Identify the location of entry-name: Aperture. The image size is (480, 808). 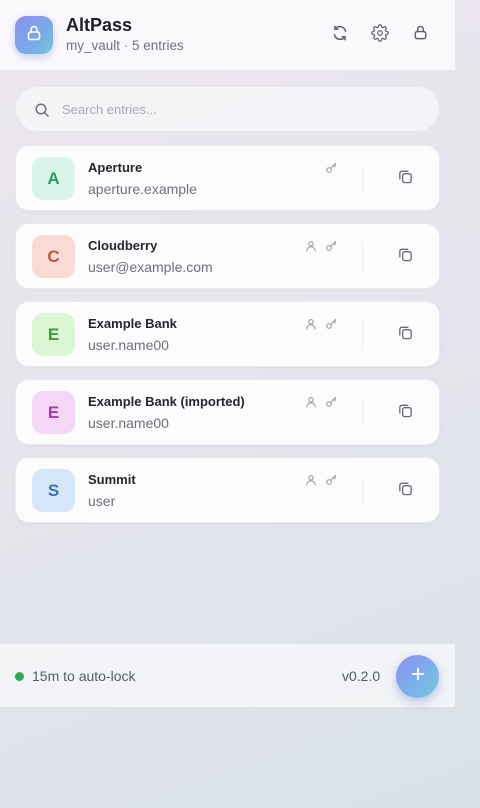
(115, 167).